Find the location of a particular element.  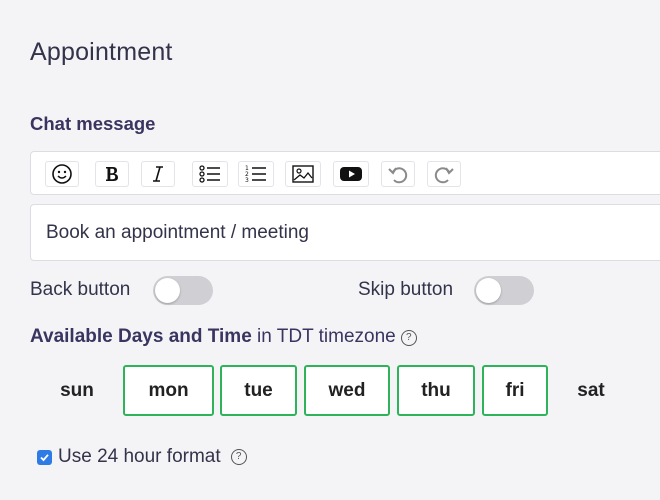

time-format-checkbox is located at coordinates (44, 457).